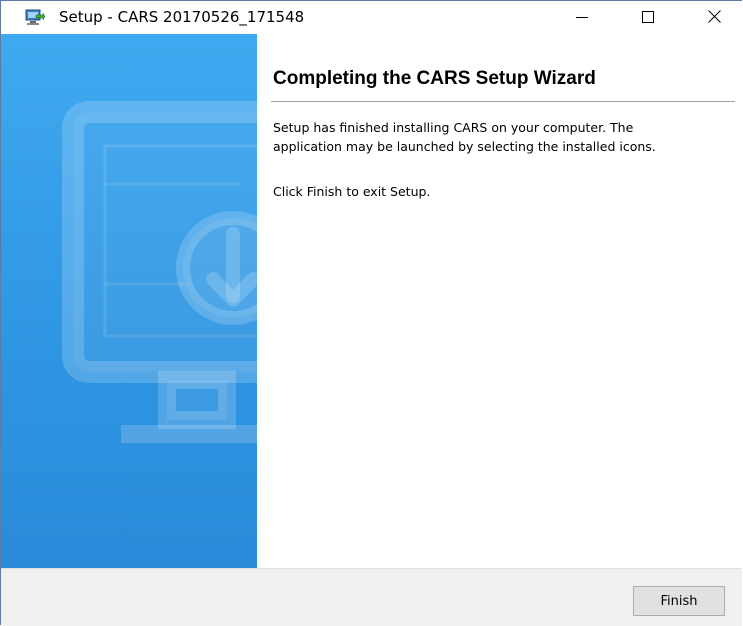  I want to click on minimize-button, so click(582, 17).